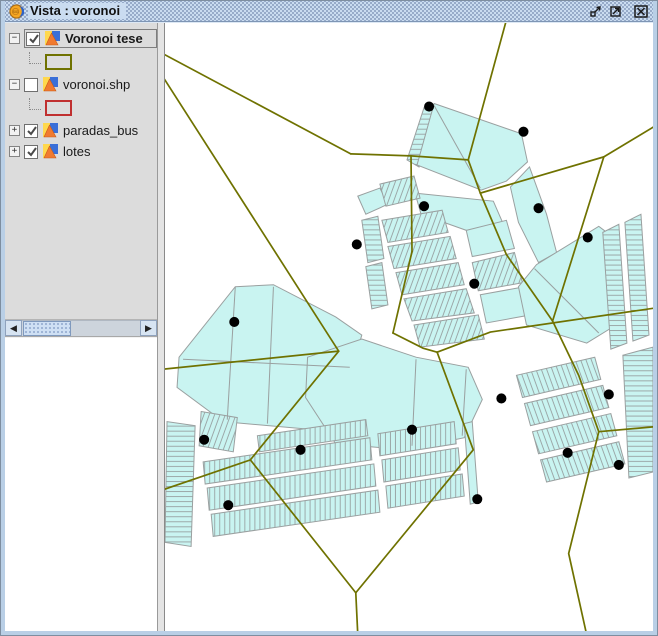 This screenshot has height=636, width=658. I want to click on scrollbar-track, so click(81, 328).